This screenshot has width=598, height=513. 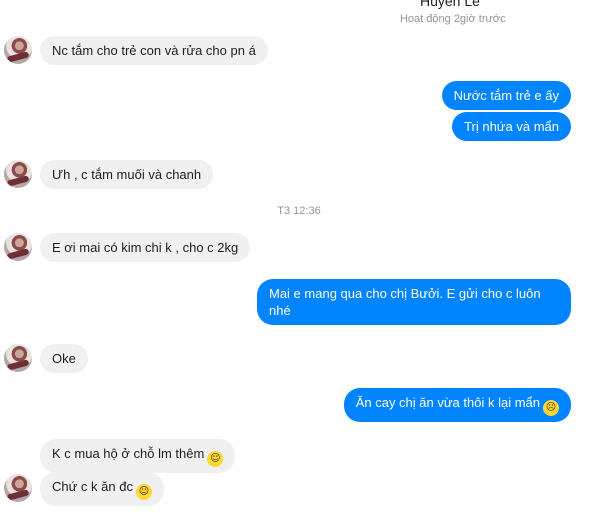 What do you see at coordinates (450, 4) in the screenshot?
I see `contact-name: Huyền Lê` at bounding box center [450, 4].